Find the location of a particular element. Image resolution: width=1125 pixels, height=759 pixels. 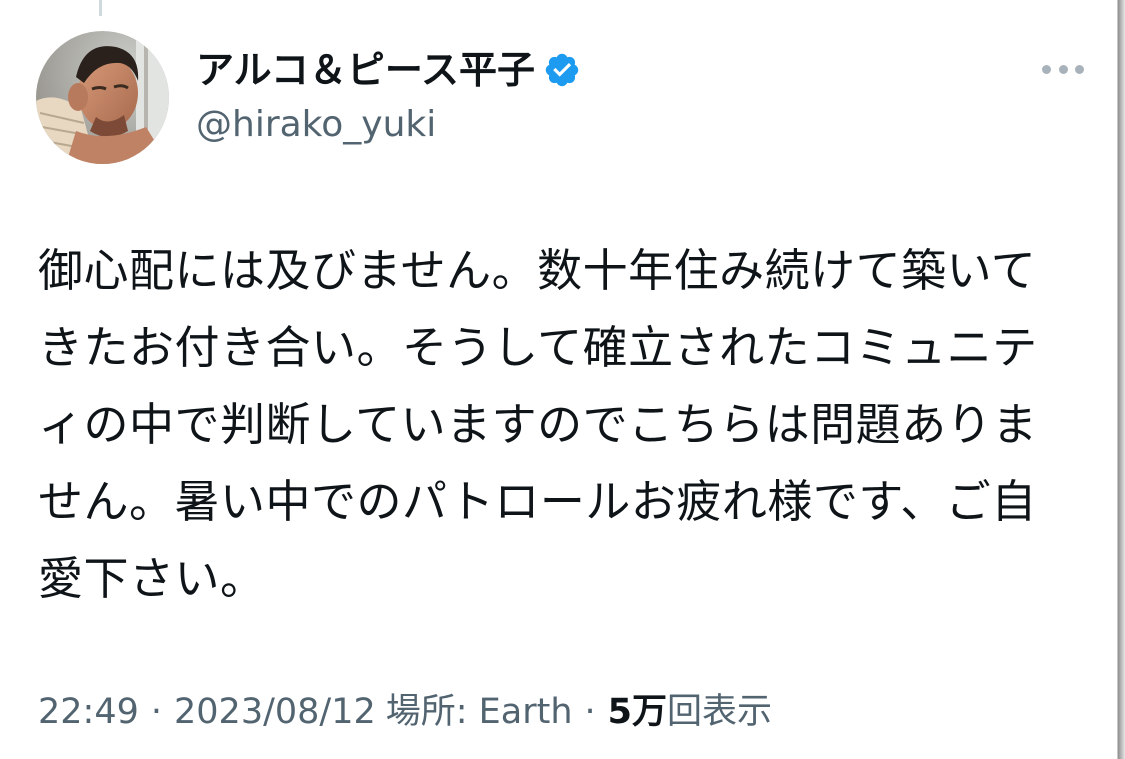

tweet-date: 2023/08/12 is located at coordinates (275, 712).